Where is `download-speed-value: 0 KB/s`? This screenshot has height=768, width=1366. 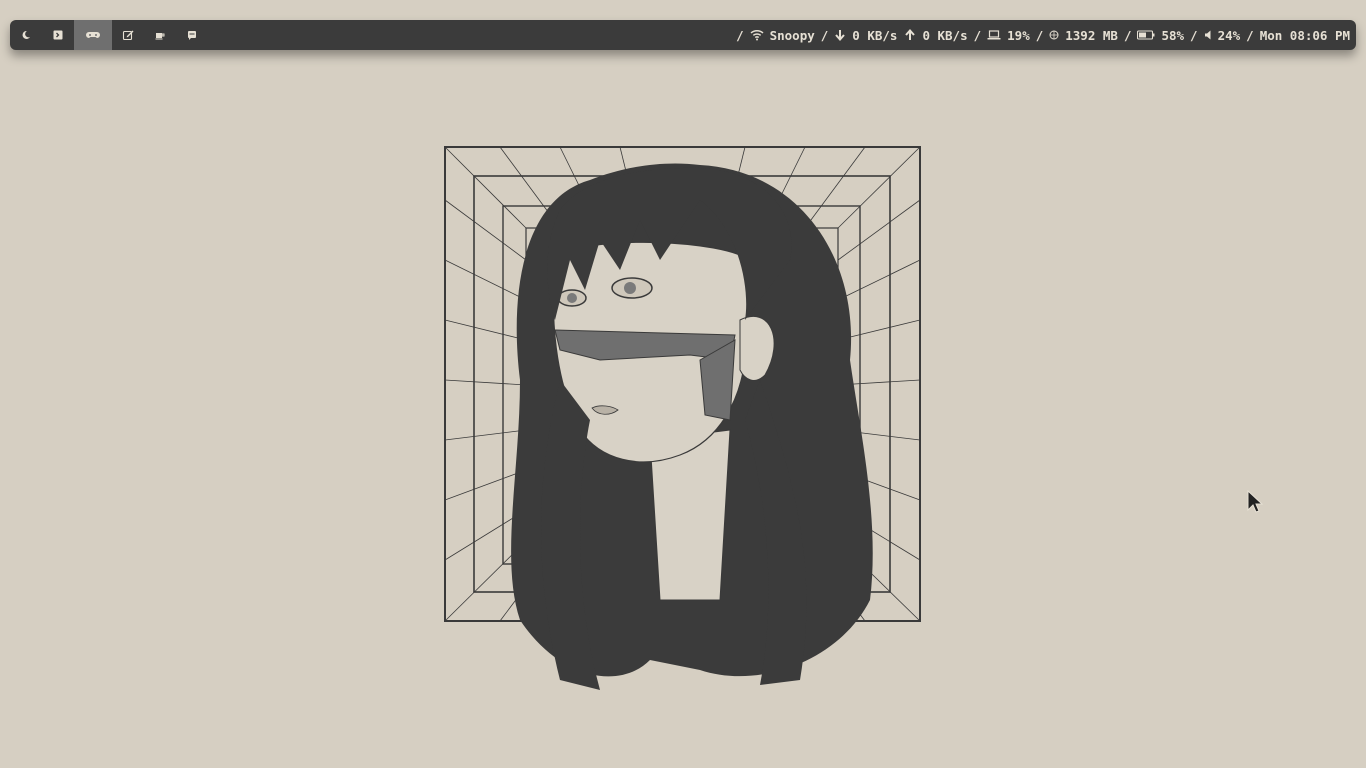 download-speed-value: 0 KB/s is located at coordinates (875, 35).